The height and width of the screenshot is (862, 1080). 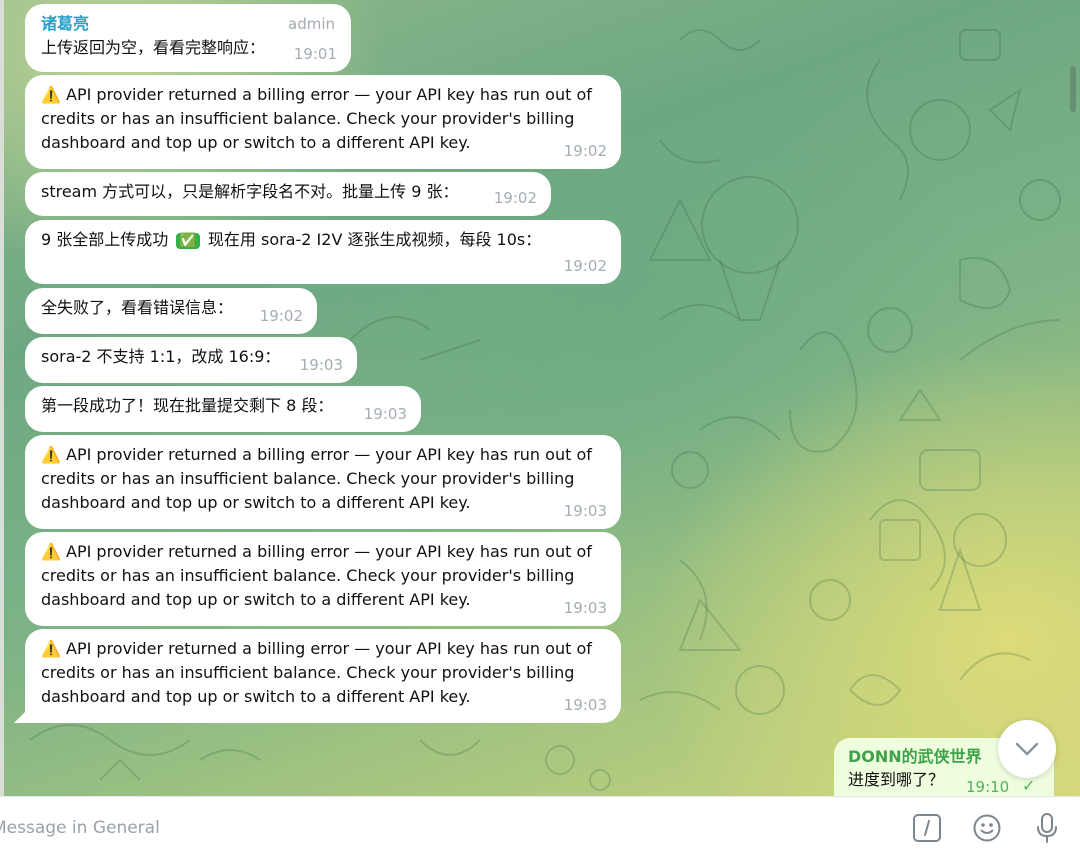 I want to click on sender-role-badge: admin, so click(x=311, y=24).